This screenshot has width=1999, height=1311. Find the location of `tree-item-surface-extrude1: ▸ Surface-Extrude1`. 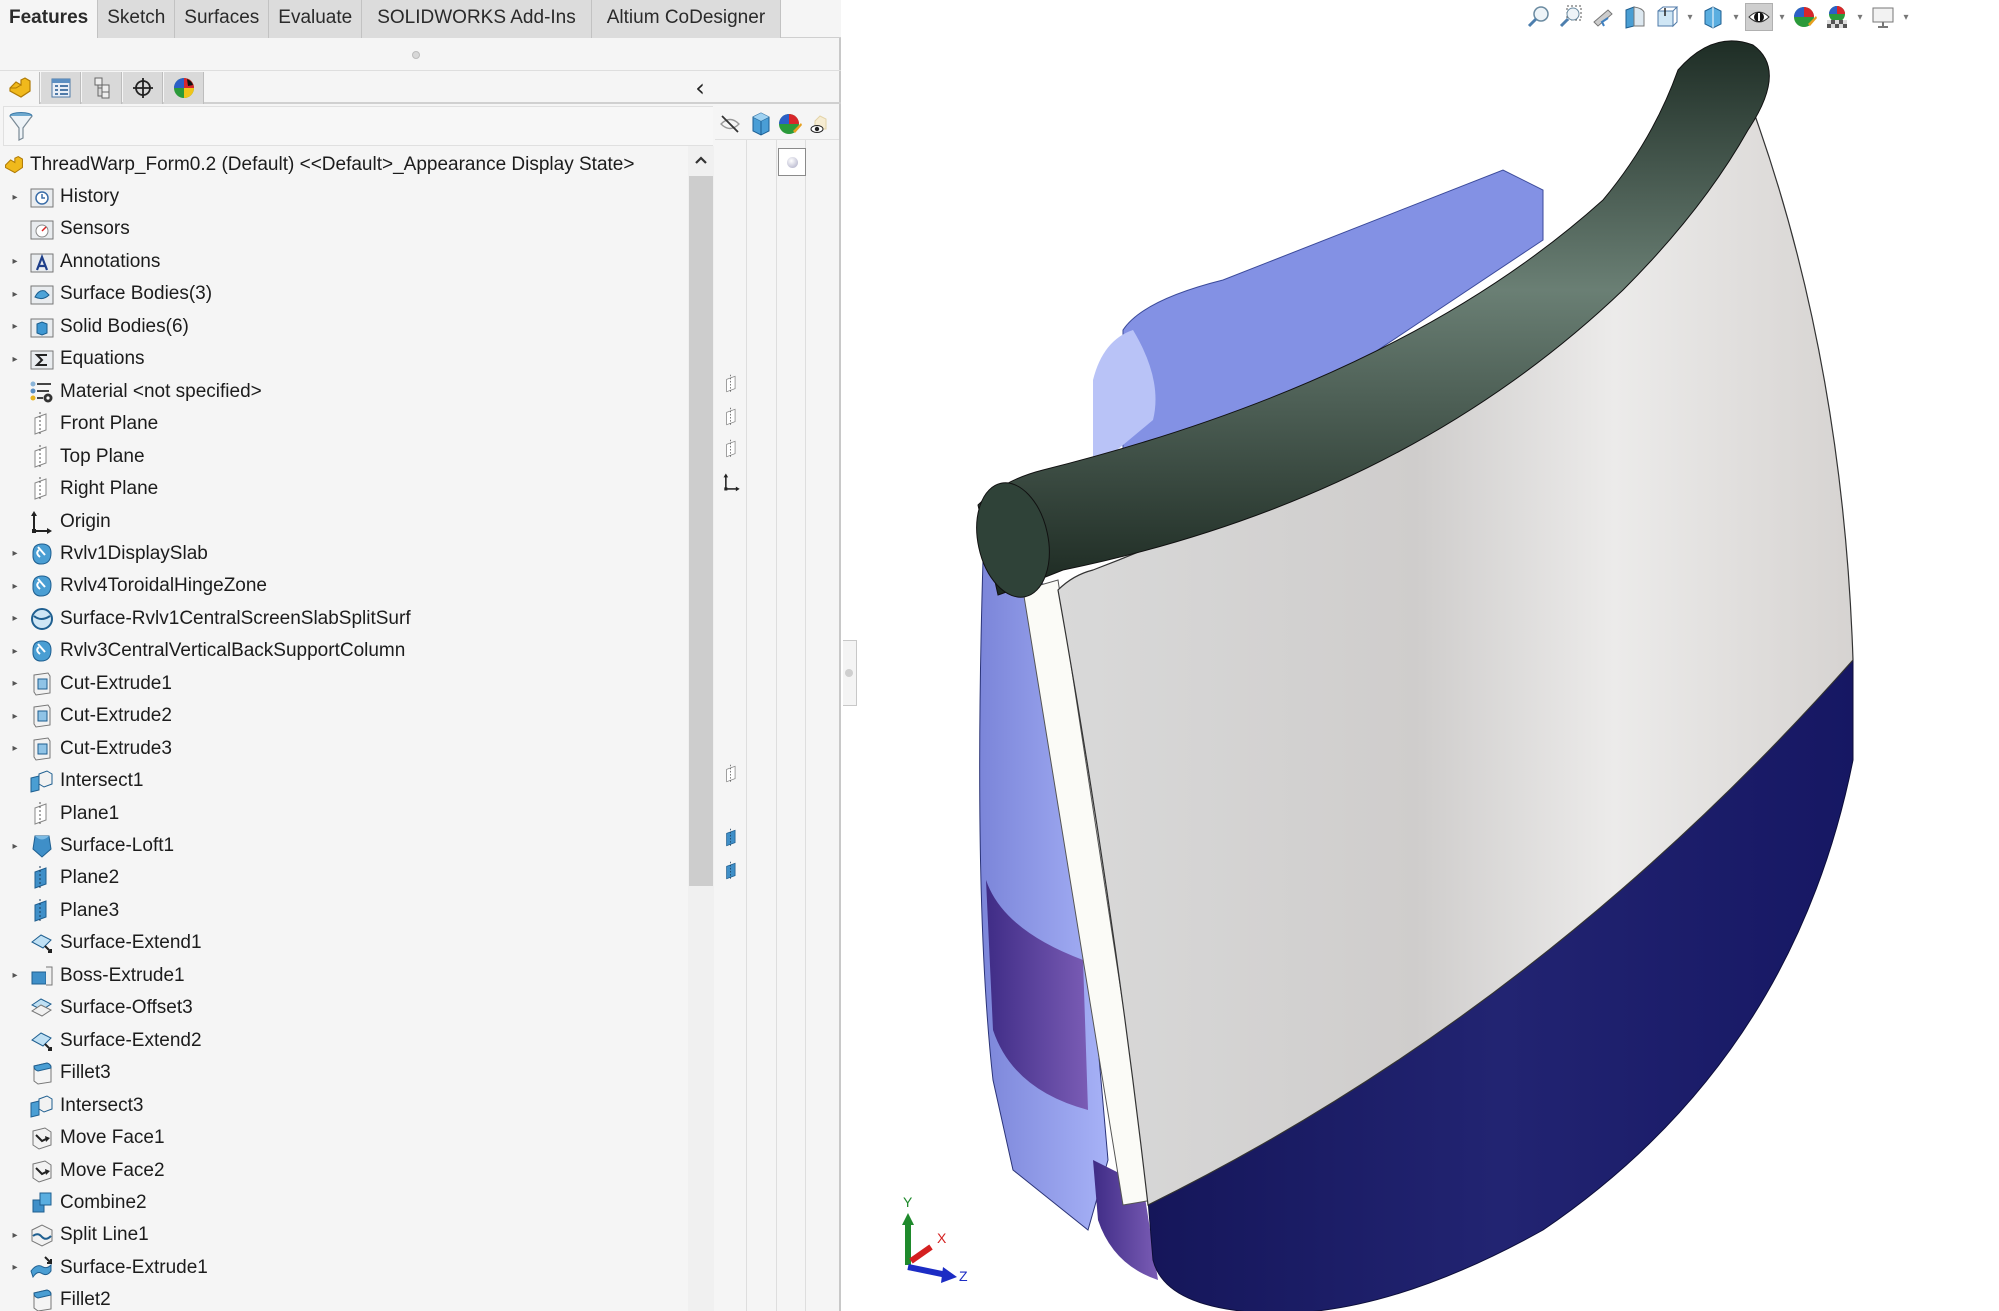

tree-item-surface-extrude1: ▸ Surface-Extrude1 is located at coordinates (343, 1268).